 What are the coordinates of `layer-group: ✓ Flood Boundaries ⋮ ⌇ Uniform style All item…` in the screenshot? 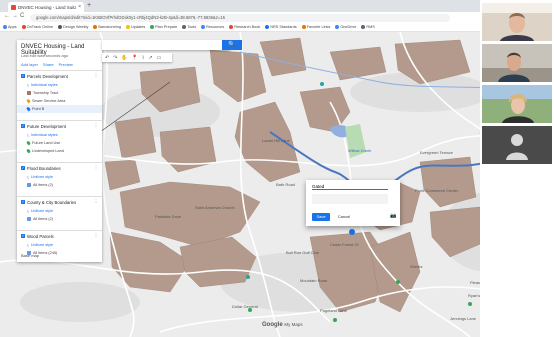 It's located at (59, 175).